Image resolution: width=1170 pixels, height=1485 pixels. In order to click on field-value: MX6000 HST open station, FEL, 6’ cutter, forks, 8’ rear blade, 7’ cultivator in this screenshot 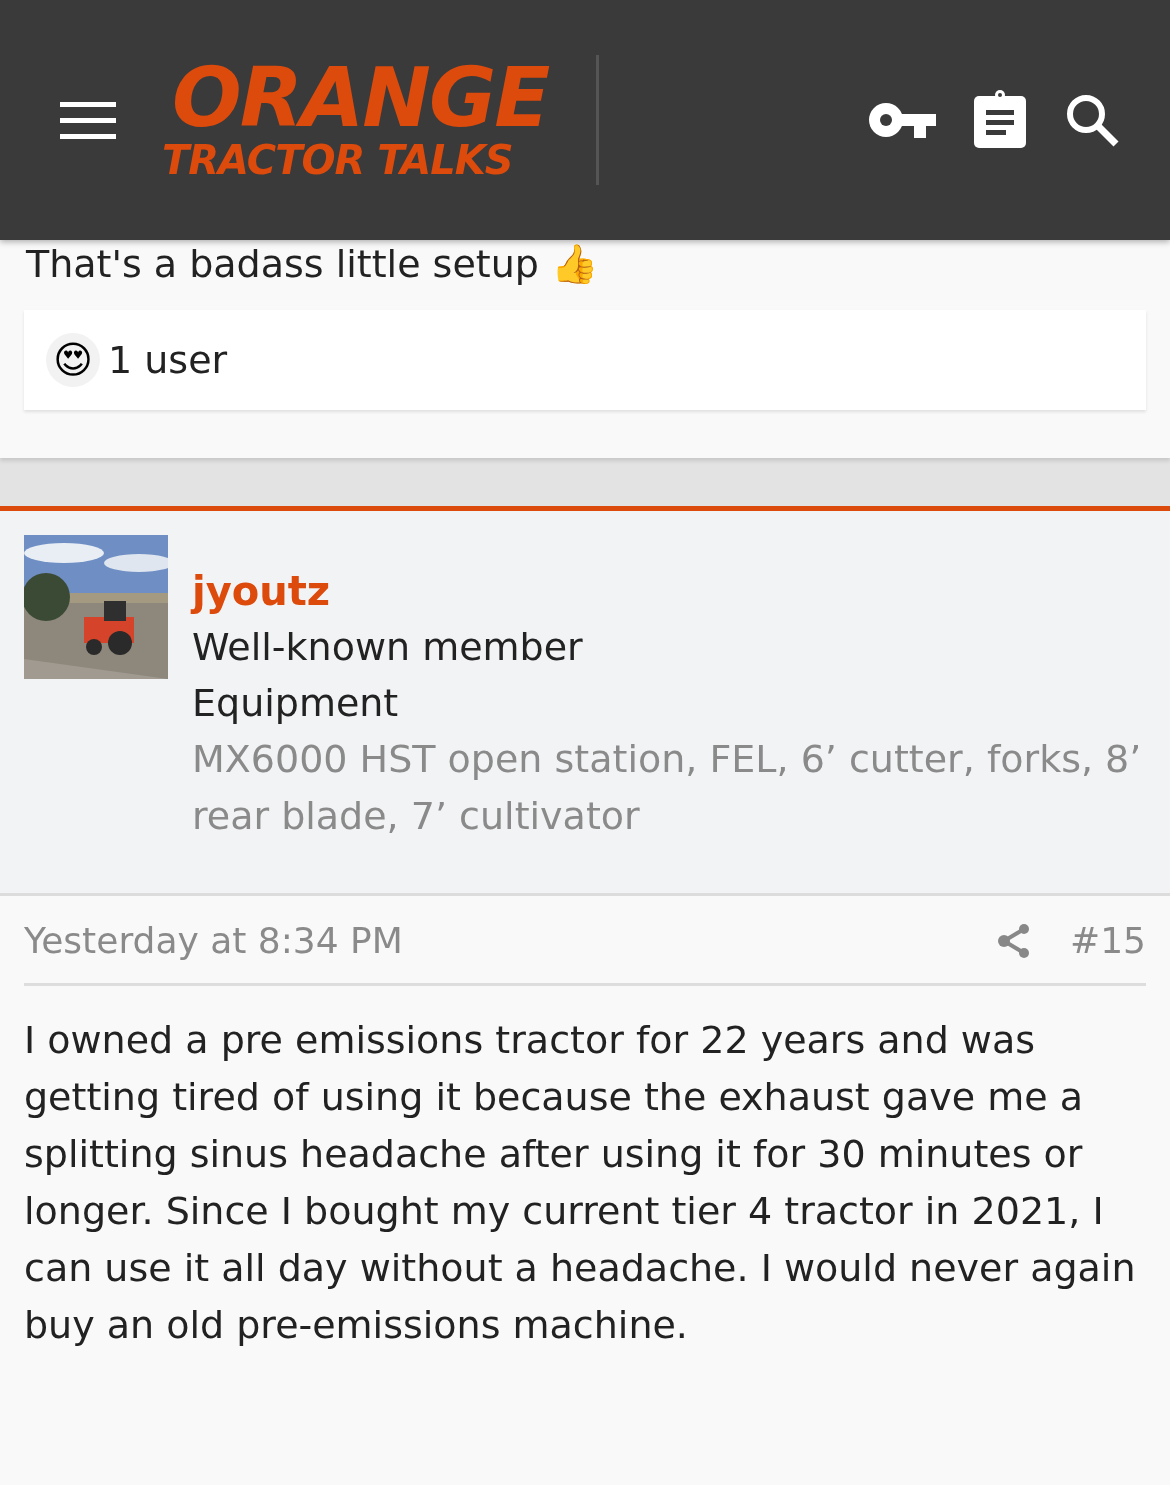, I will do `click(667, 788)`.